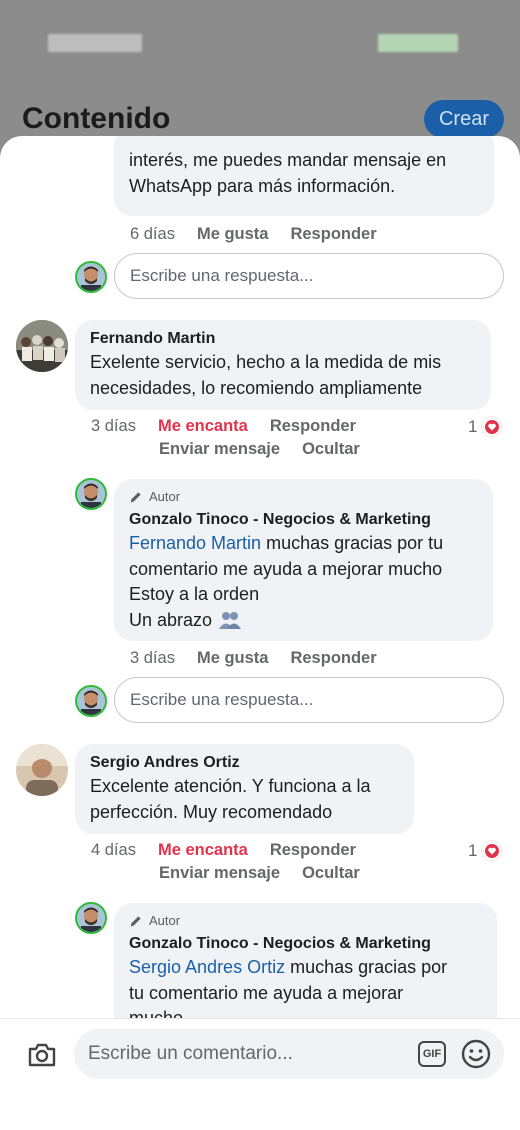  Describe the element at coordinates (418, 43) in the screenshot. I see `status-bar-right` at that location.